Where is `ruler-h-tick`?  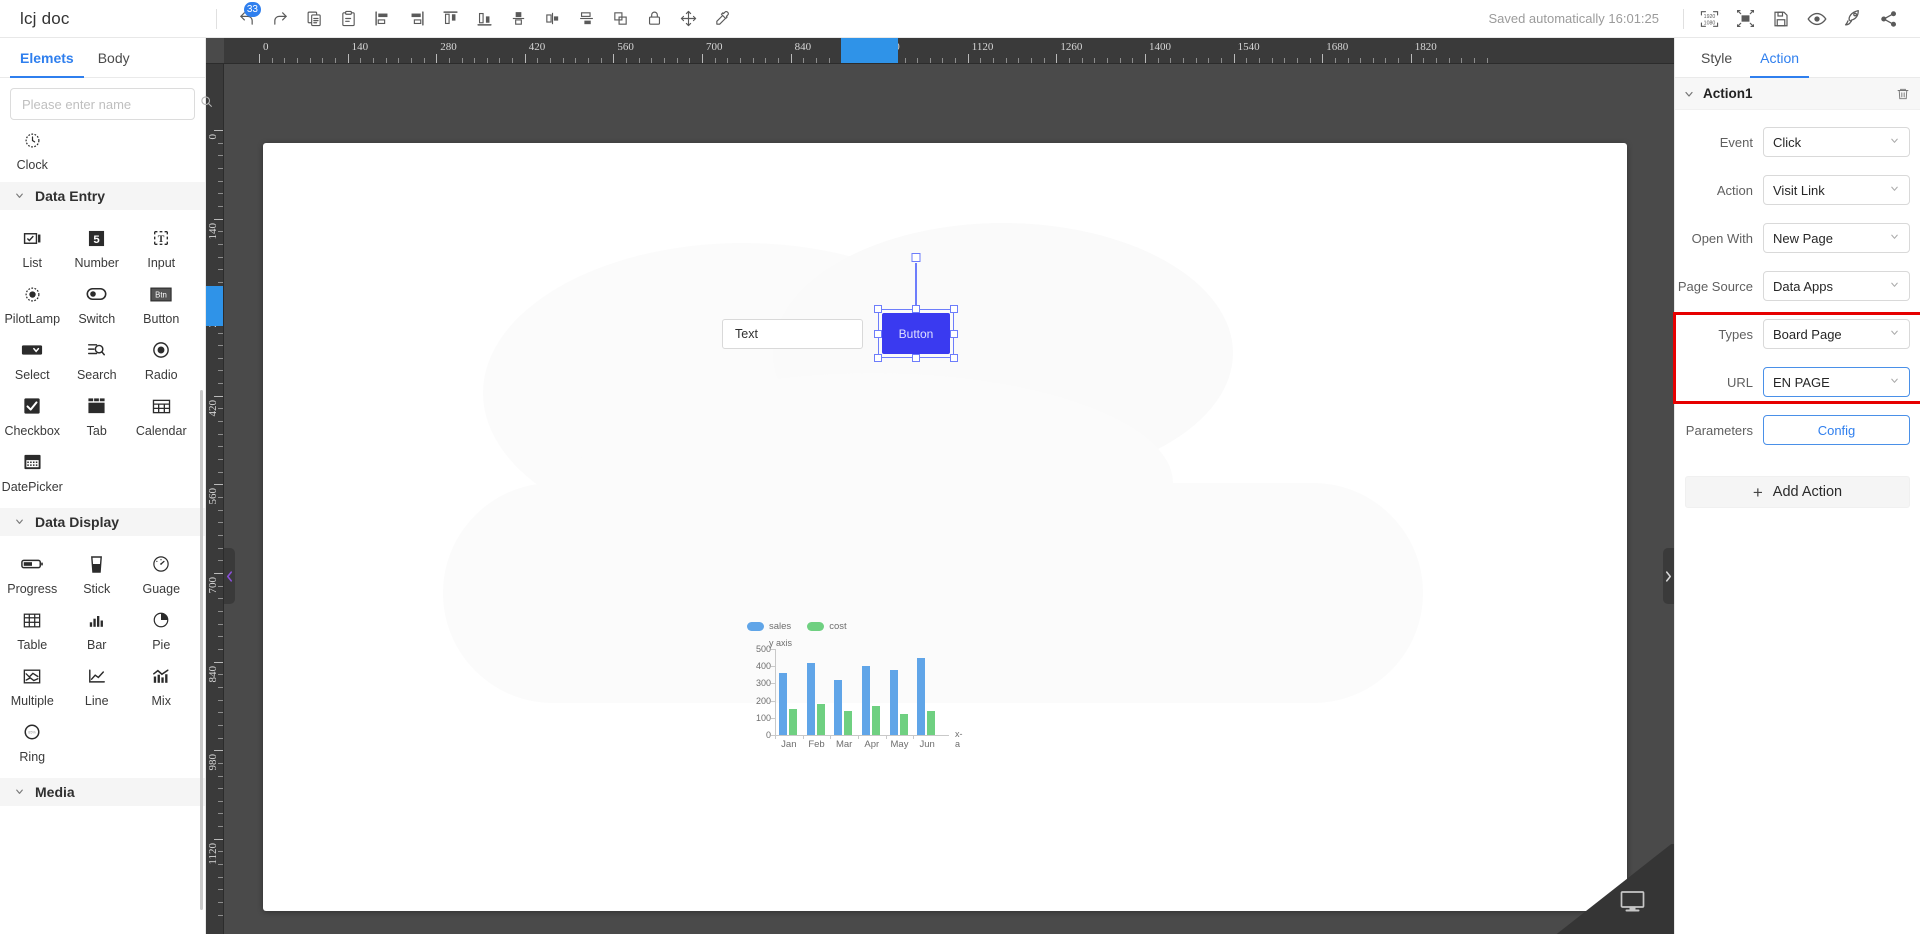 ruler-h-tick is located at coordinates (348, 58).